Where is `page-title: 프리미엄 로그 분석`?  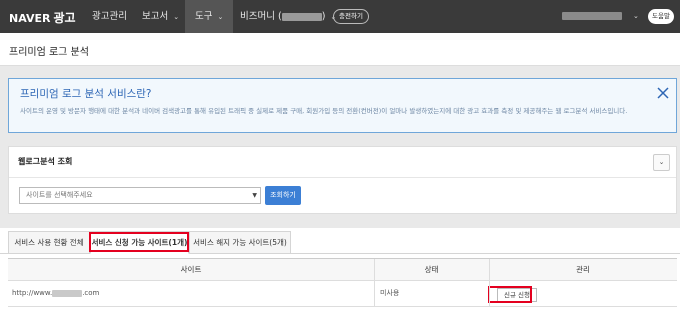 page-title: 프리미엄 로그 분석 is located at coordinates (49, 52).